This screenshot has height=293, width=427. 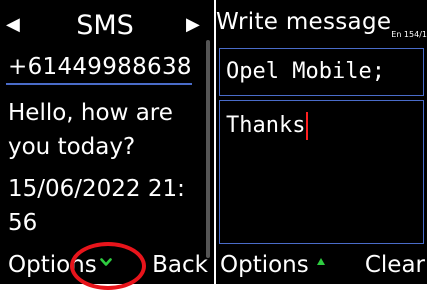 I want to click on message-body: Hello, how are you today?, so click(x=103, y=130).